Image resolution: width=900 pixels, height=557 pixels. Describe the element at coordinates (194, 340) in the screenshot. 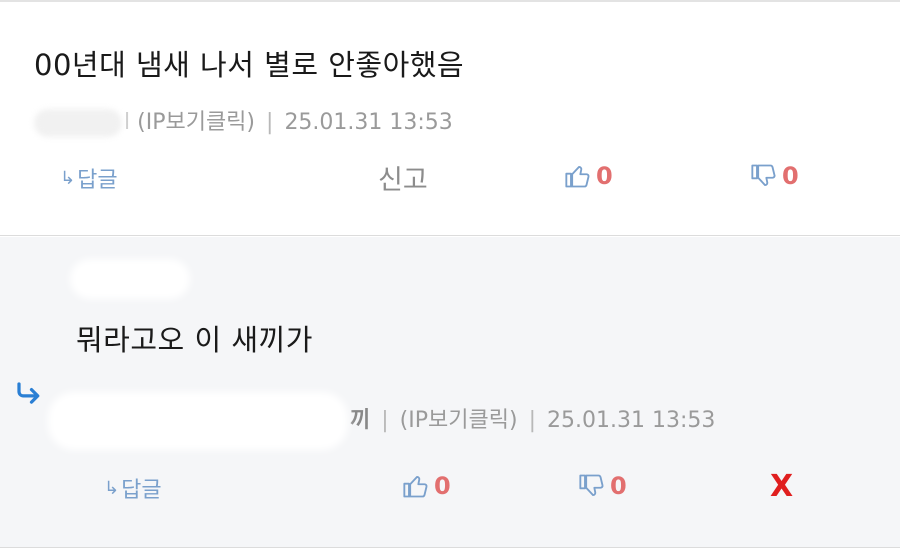

I see `reply-text: 뭐라고오 이 새끼가` at that location.